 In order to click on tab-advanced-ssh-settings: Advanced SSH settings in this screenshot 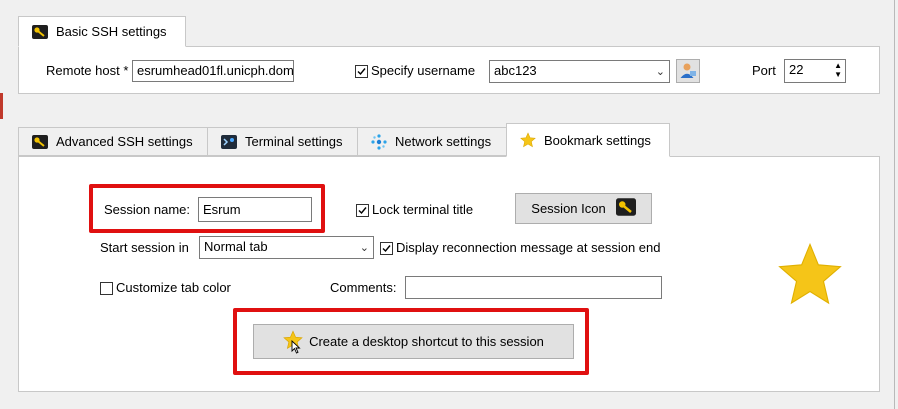, I will do `click(113, 141)`.